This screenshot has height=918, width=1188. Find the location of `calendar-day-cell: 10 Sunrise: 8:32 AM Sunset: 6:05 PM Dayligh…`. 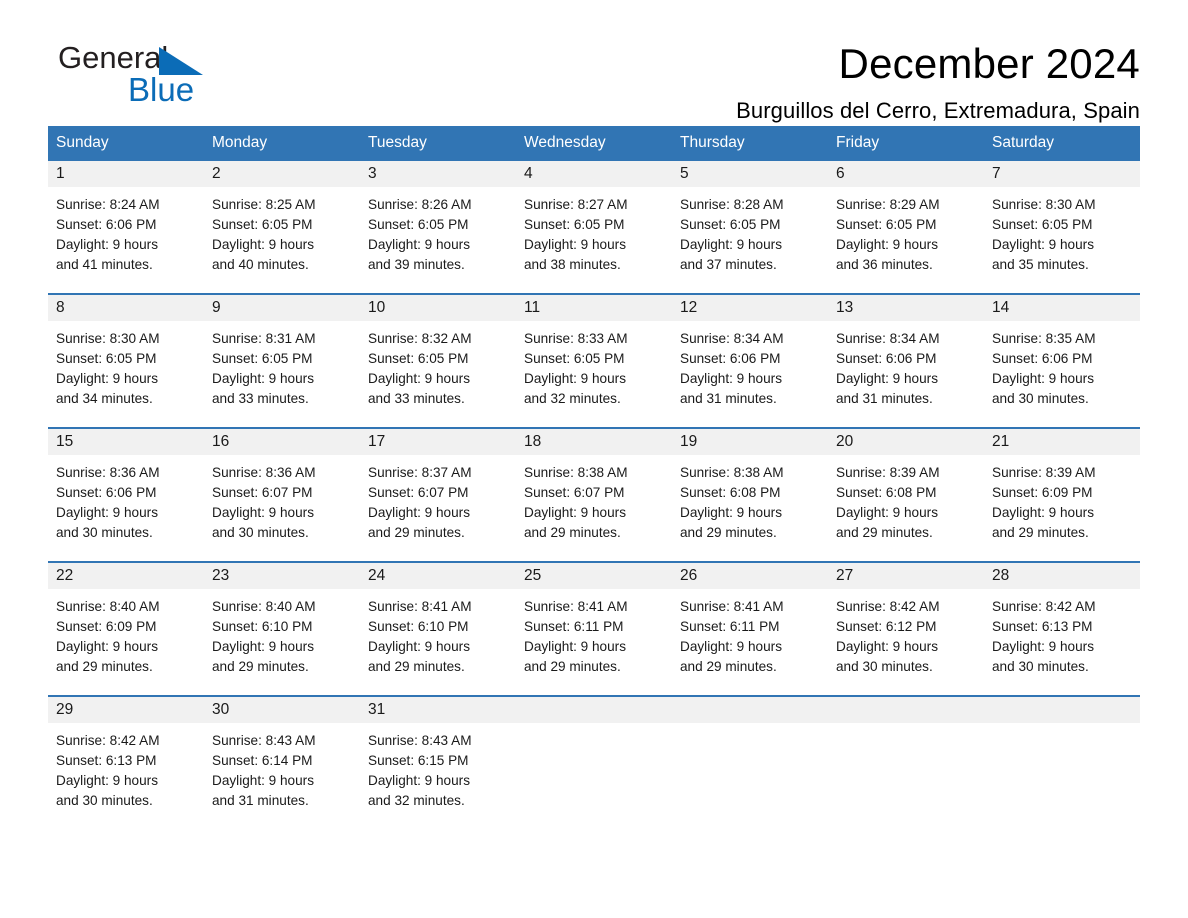

calendar-day-cell: 10 Sunrise: 8:32 AM Sunset: 6:05 PM Dayligh… is located at coordinates (438, 360).